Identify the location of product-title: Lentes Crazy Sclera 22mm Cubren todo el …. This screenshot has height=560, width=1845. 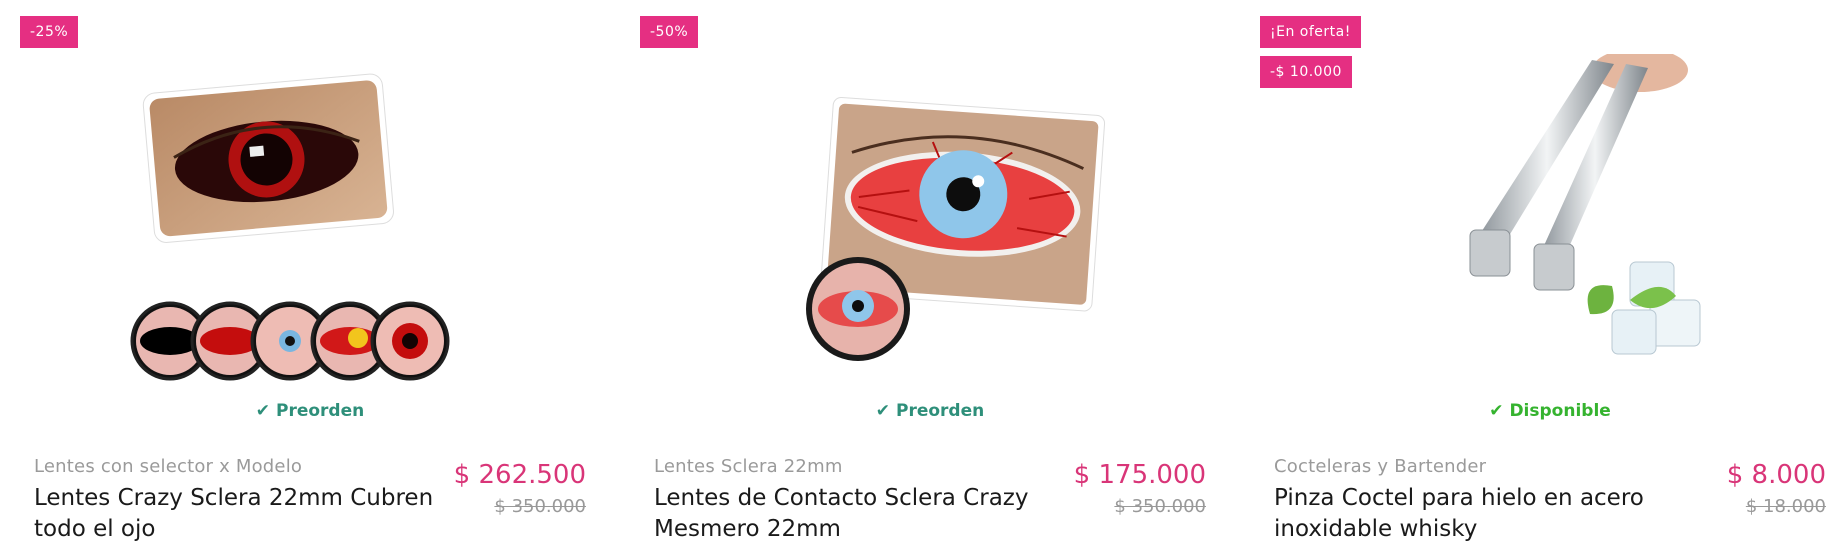
(234, 514).